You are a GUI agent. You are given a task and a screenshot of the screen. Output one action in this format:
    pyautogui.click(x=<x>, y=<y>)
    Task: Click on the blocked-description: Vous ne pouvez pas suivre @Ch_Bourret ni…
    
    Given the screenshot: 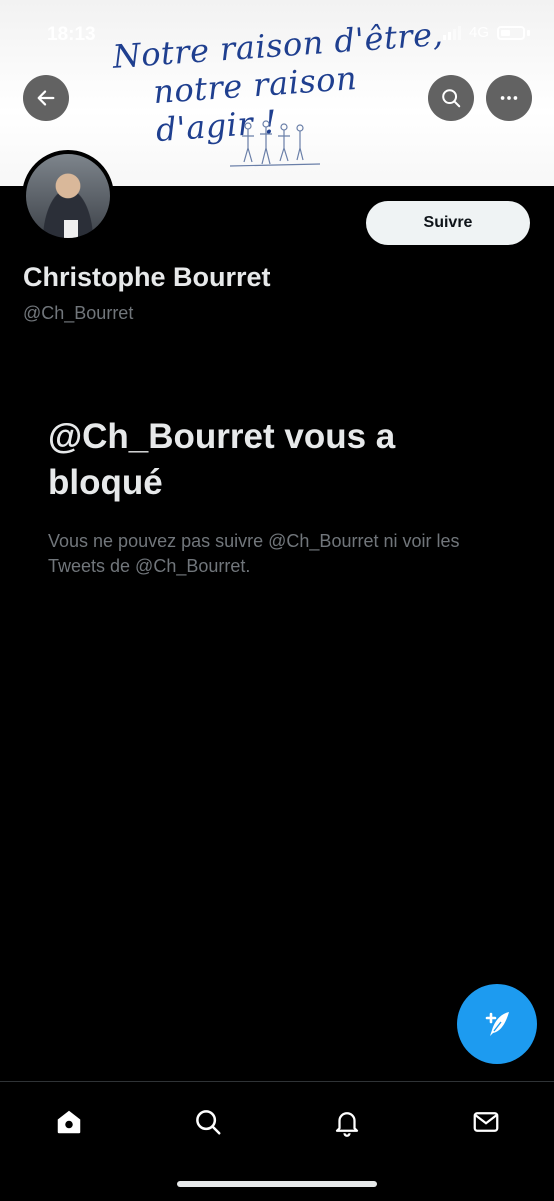 What is the action you would take?
    pyautogui.click(x=254, y=553)
    